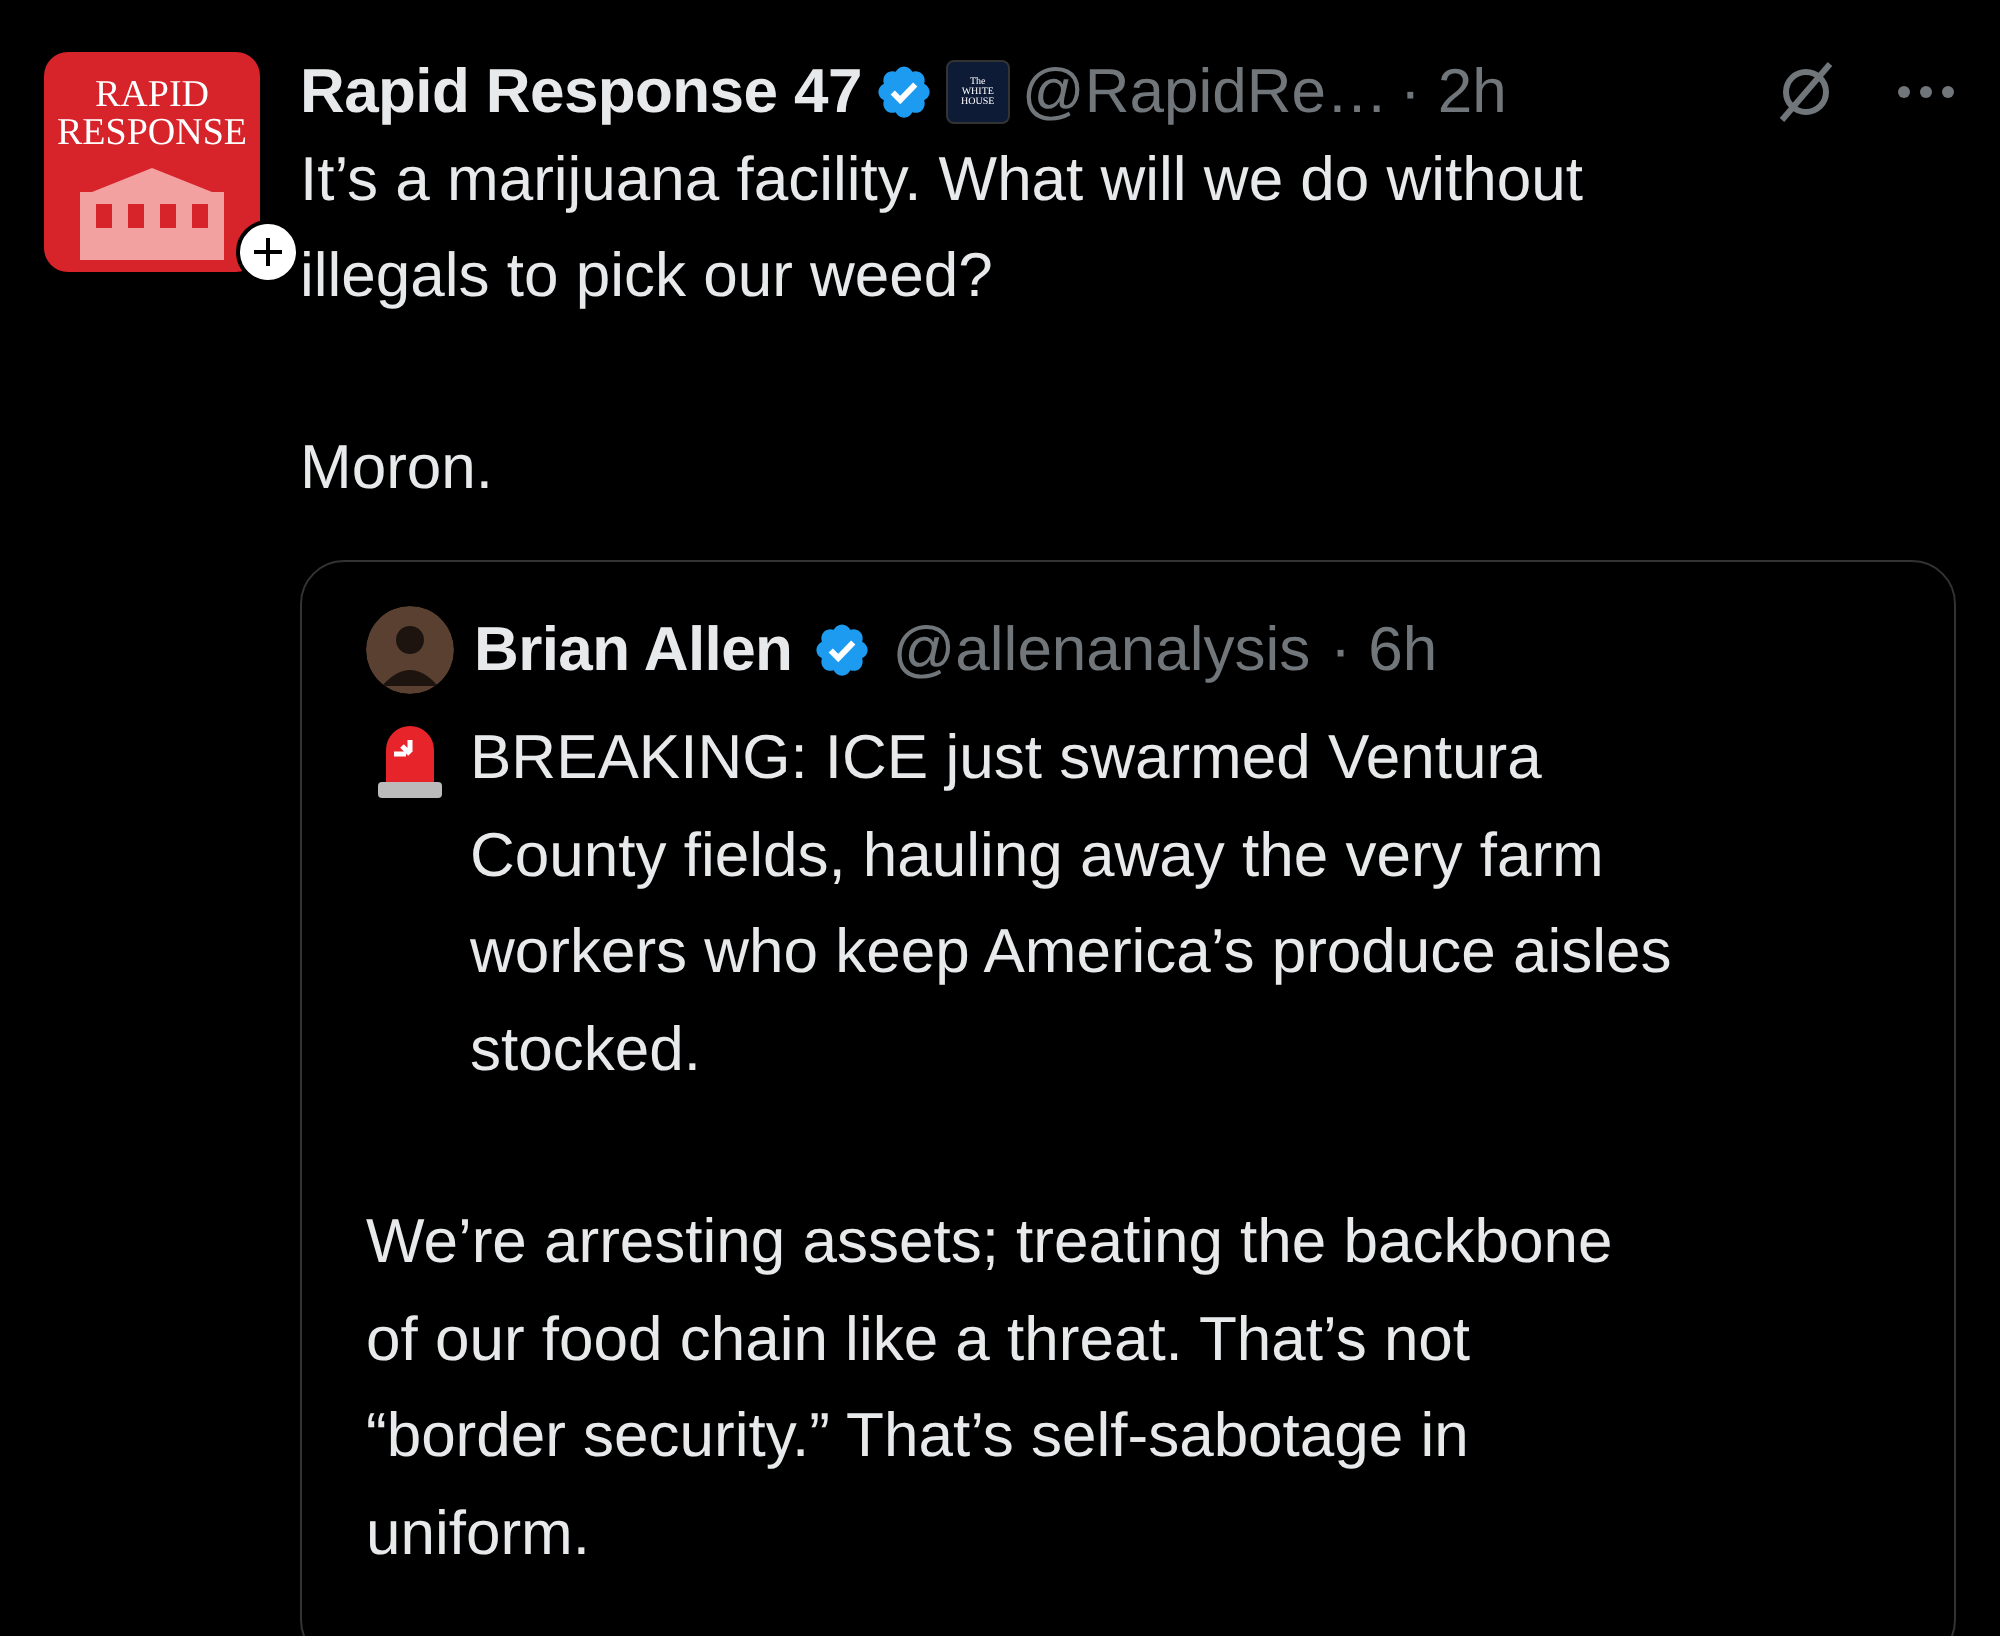 This screenshot has height=1636, width=2000. I want to click on avatar-logo-text: RAPID RESPONSE, so click(152, 114).